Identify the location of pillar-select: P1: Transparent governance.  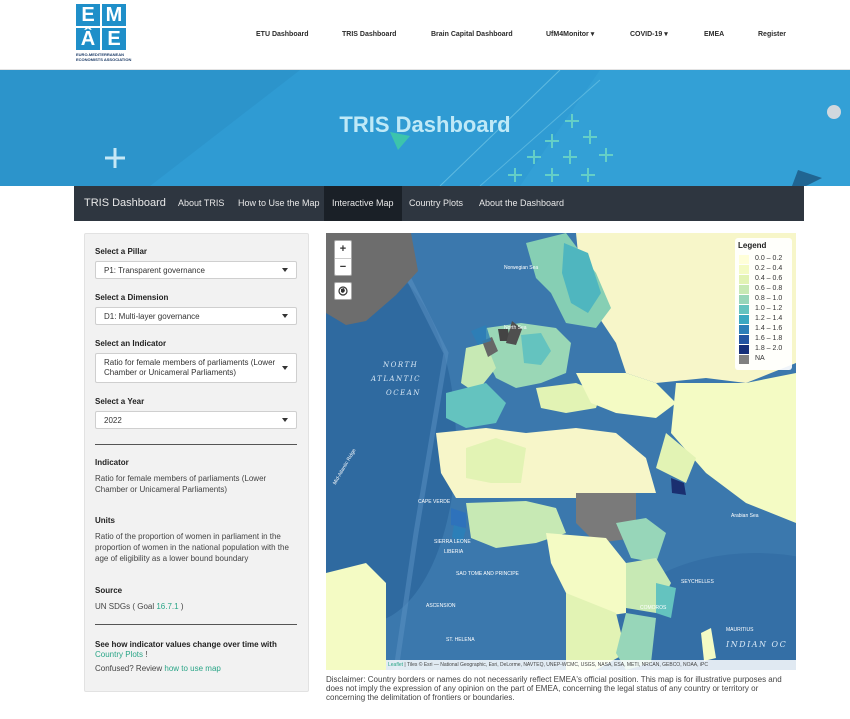
(196, 270).